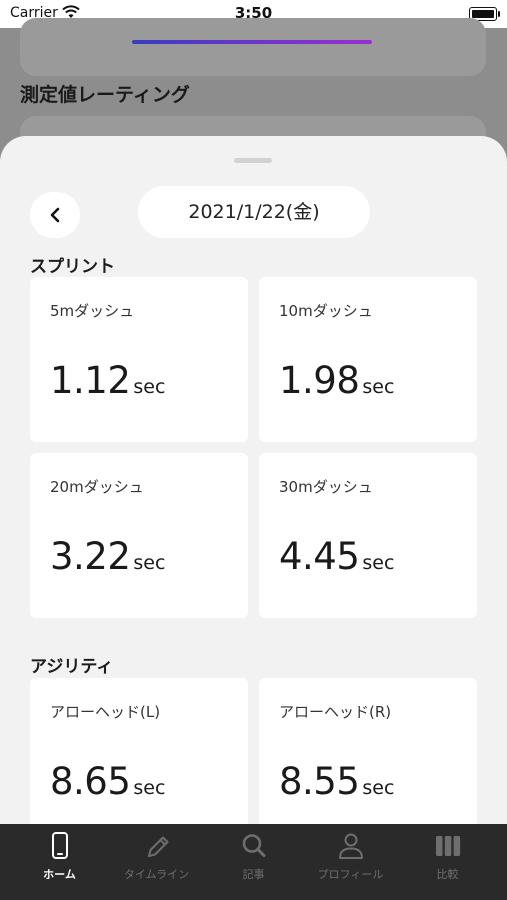  What do you see at coordinates (156, 862) in the screenshot?
I see `tab-timeline: タイムライン` at bounding box center [156, 862].